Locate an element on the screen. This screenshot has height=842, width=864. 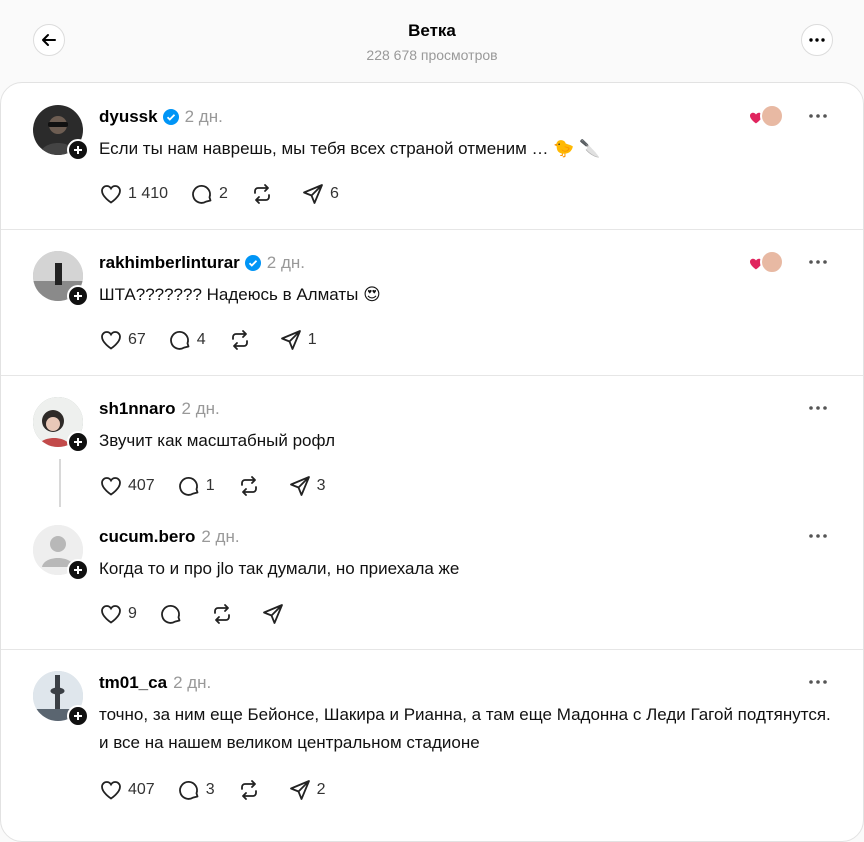
reply-button: 4 is located at coordinates (187, 340).